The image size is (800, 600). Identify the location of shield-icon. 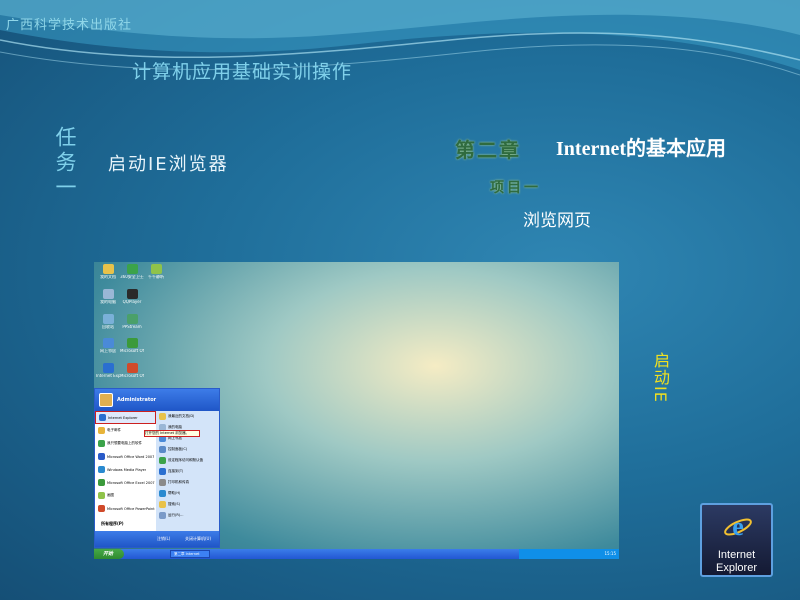
(132, 269).